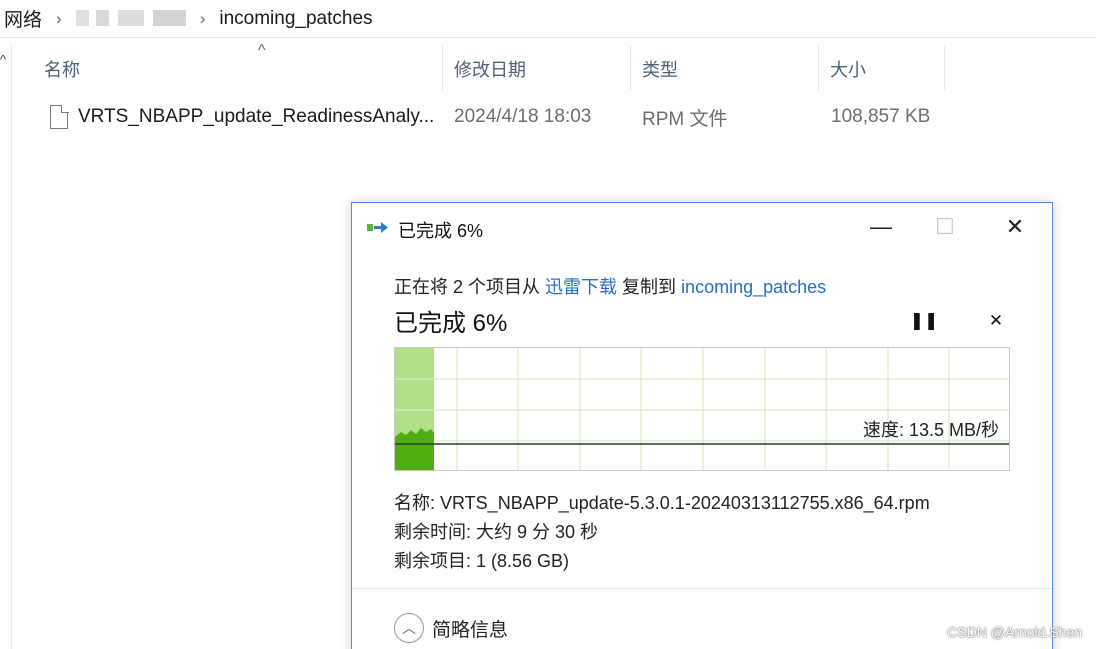  Describe the element at coordinates (548, 19) in the screenshot. I see `breadcrumb: 网络 › › incoming_patches` at that location.